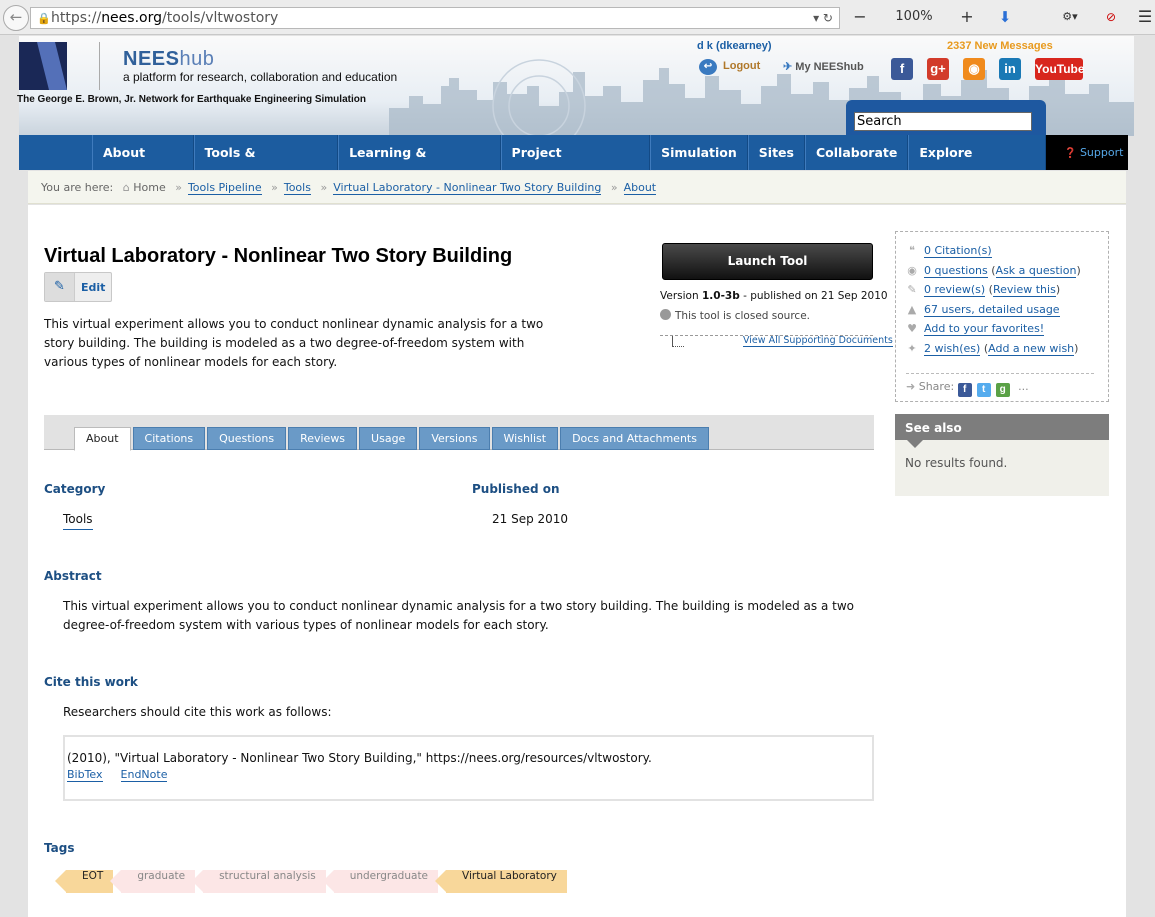 This screenshot has height=917, width=1155. Describe the element at coordinates (419, 165) in the screenshot. I see `nav-item-learning-outreach: Learning & Outreach` at that location.